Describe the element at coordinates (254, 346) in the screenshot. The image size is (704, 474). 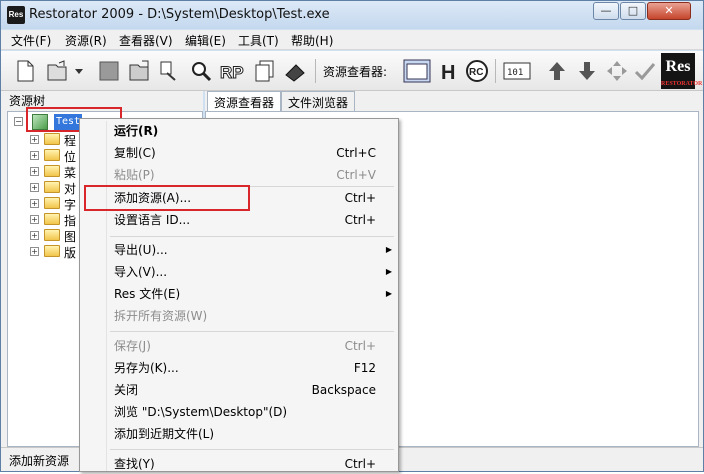
I see `menu-item-save: 保存(J) Ctrl+` at that location.